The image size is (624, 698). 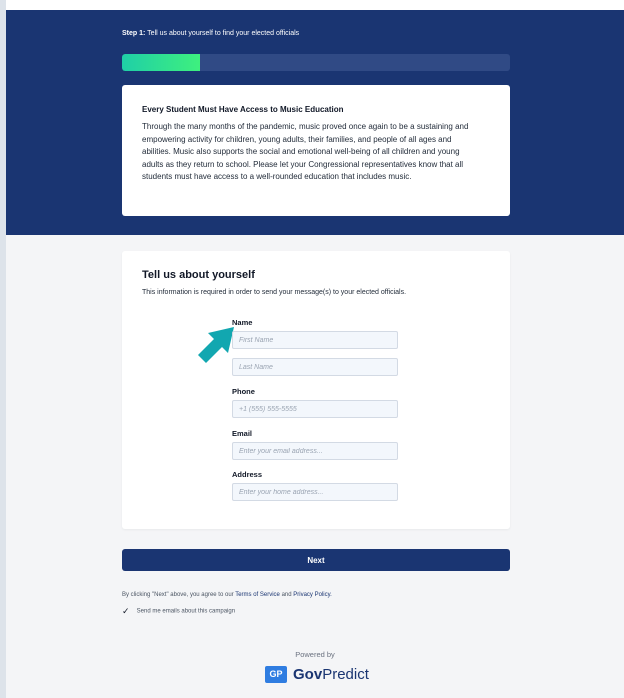 I want to click on address-input, so click(x=315, y=492).